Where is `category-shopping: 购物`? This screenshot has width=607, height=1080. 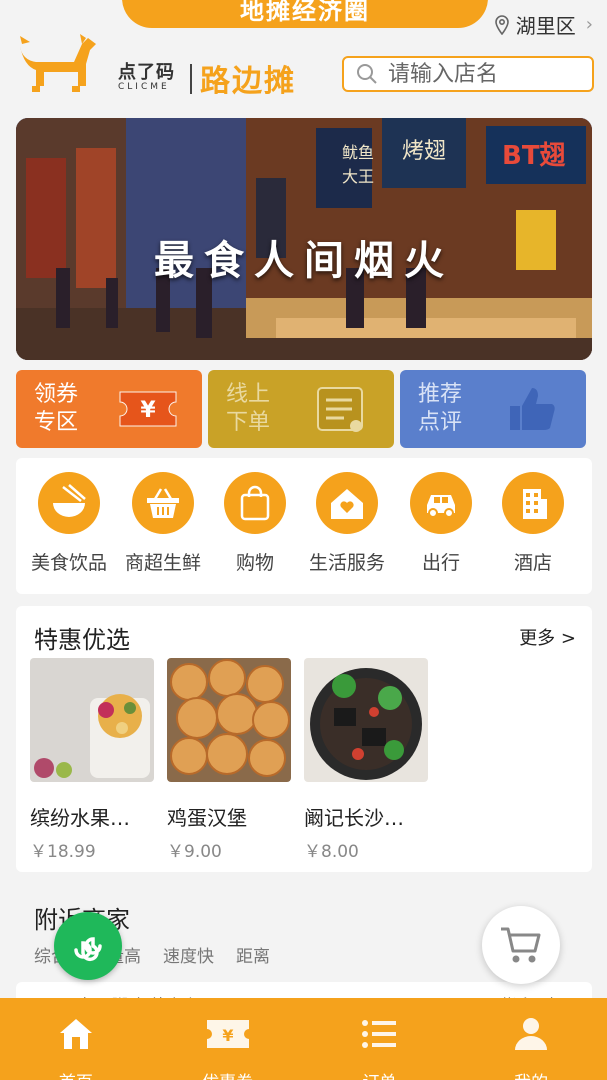 category-shopping: 购物 is located at coordinates (255, 523).